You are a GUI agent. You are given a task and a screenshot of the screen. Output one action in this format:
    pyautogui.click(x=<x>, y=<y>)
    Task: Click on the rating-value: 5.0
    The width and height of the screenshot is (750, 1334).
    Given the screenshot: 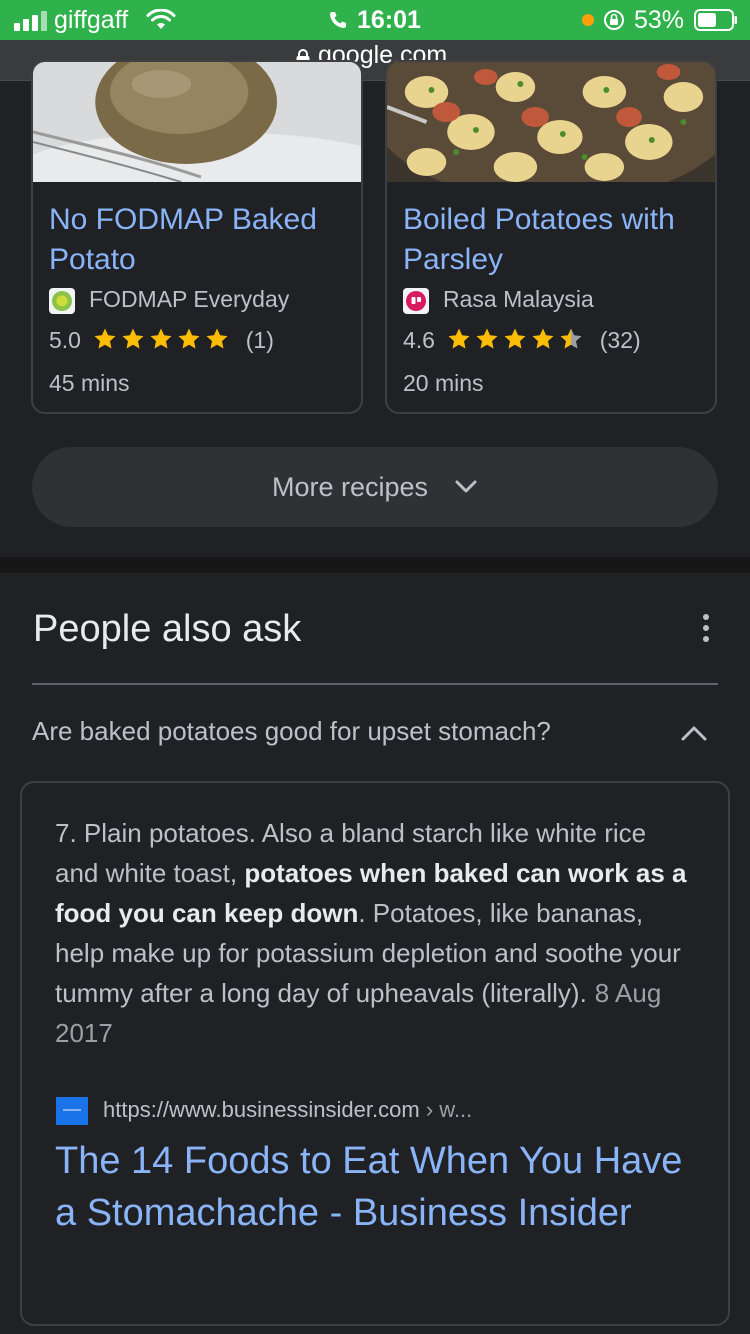 What is the action you would take?
    pyautogui.click(x=65, y=340)
    